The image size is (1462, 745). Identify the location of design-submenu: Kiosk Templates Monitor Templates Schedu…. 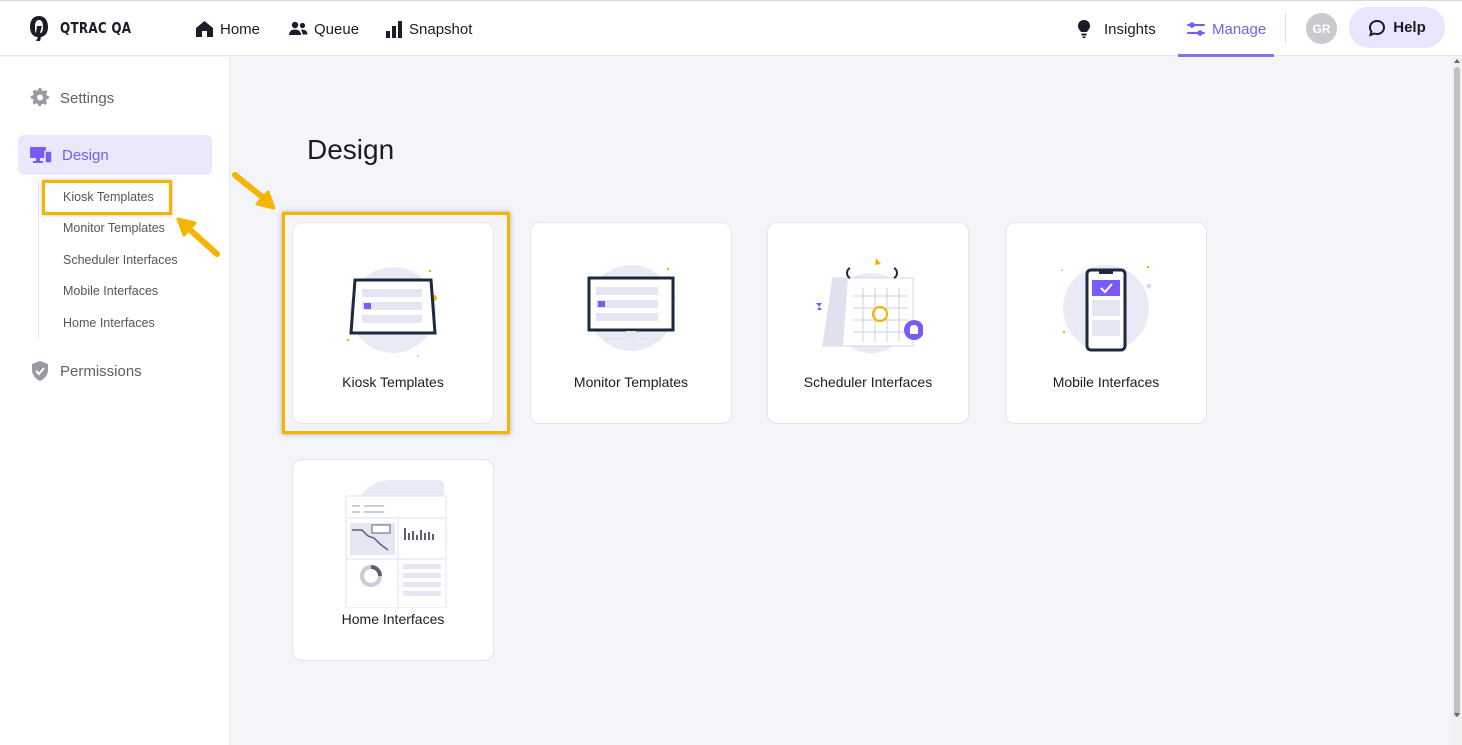
(128, 260).